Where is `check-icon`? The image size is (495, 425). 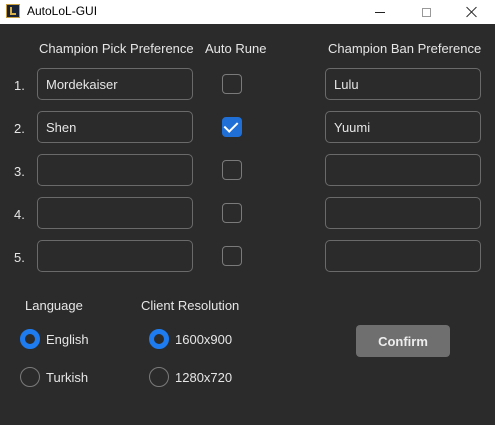 check-icon is located at coordinates (231, 125).